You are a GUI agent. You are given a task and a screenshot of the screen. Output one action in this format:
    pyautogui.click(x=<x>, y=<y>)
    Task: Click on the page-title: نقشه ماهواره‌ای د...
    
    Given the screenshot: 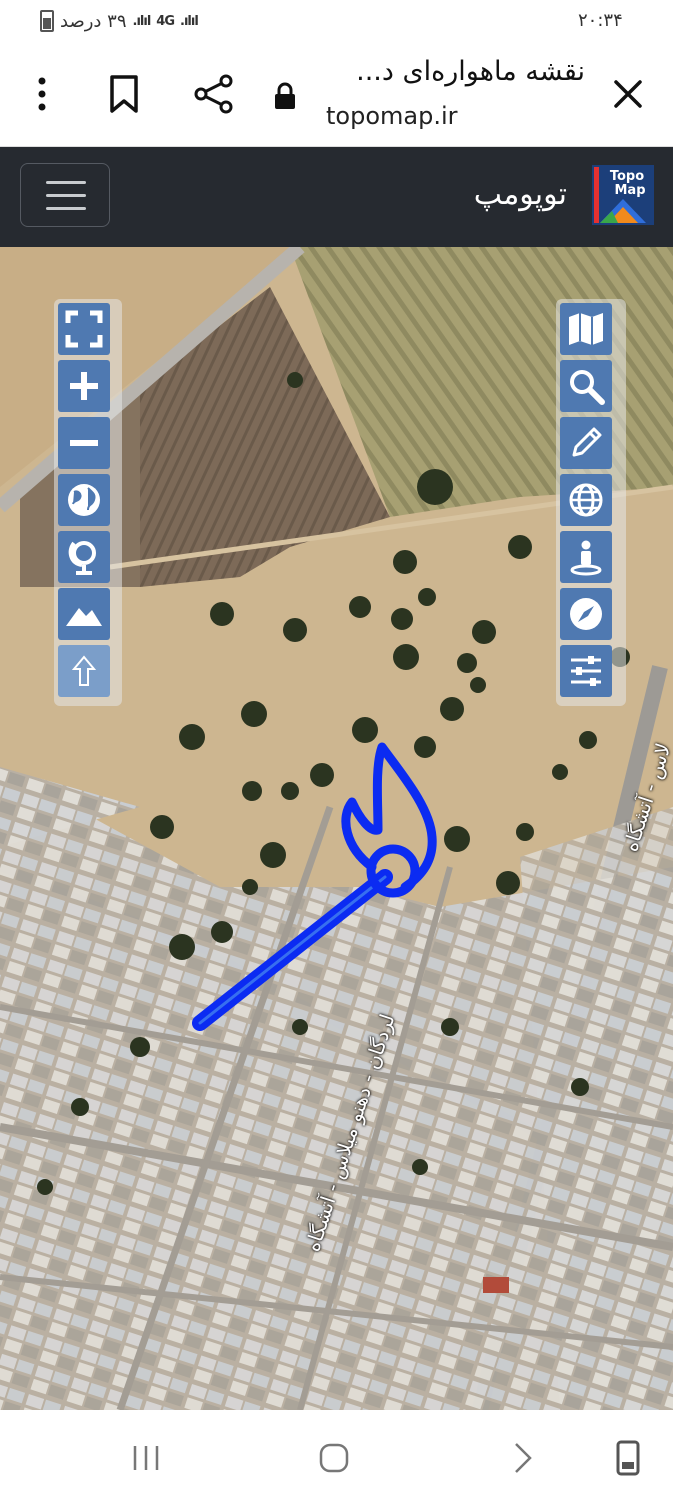 What is the action you would take?
    pyautogui.click(x=470, y=71)
    